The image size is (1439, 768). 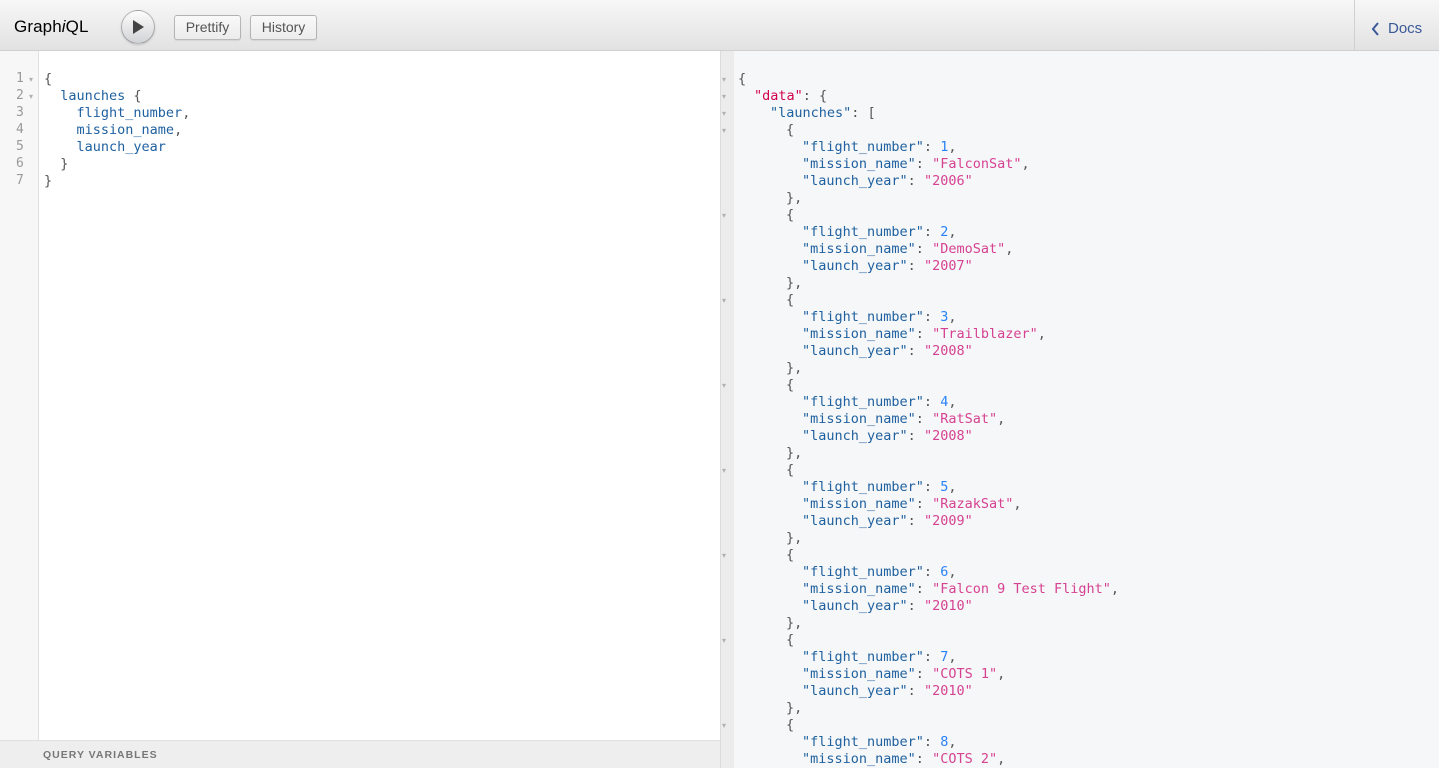 What do you see at coordinates (20, 129) in the screenshot?
I see `line-number: 4` at bounding box center [20, 129].